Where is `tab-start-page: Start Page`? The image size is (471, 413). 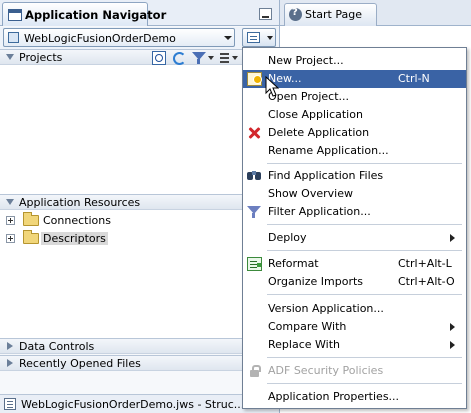
tab-start-page: Start Page is located at coordinates (330, 14).